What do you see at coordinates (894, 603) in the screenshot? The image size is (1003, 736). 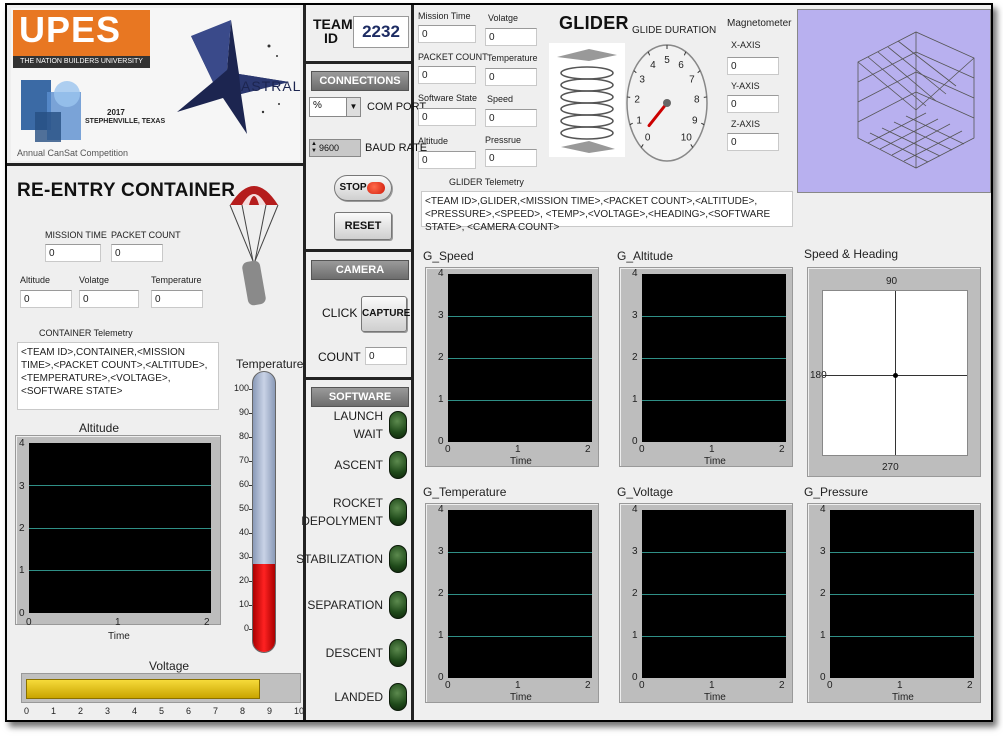 I see `g-pressure-plot: 4 3 2 1 0 0 1 2 Time` at bounding box center [894, 603].